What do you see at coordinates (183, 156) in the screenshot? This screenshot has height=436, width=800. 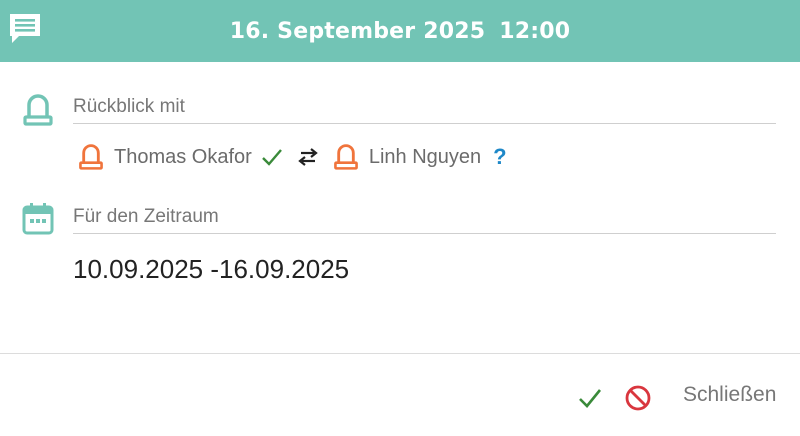 I see `participant-name: Thomas Okafor` at bounding box center [183, 156].